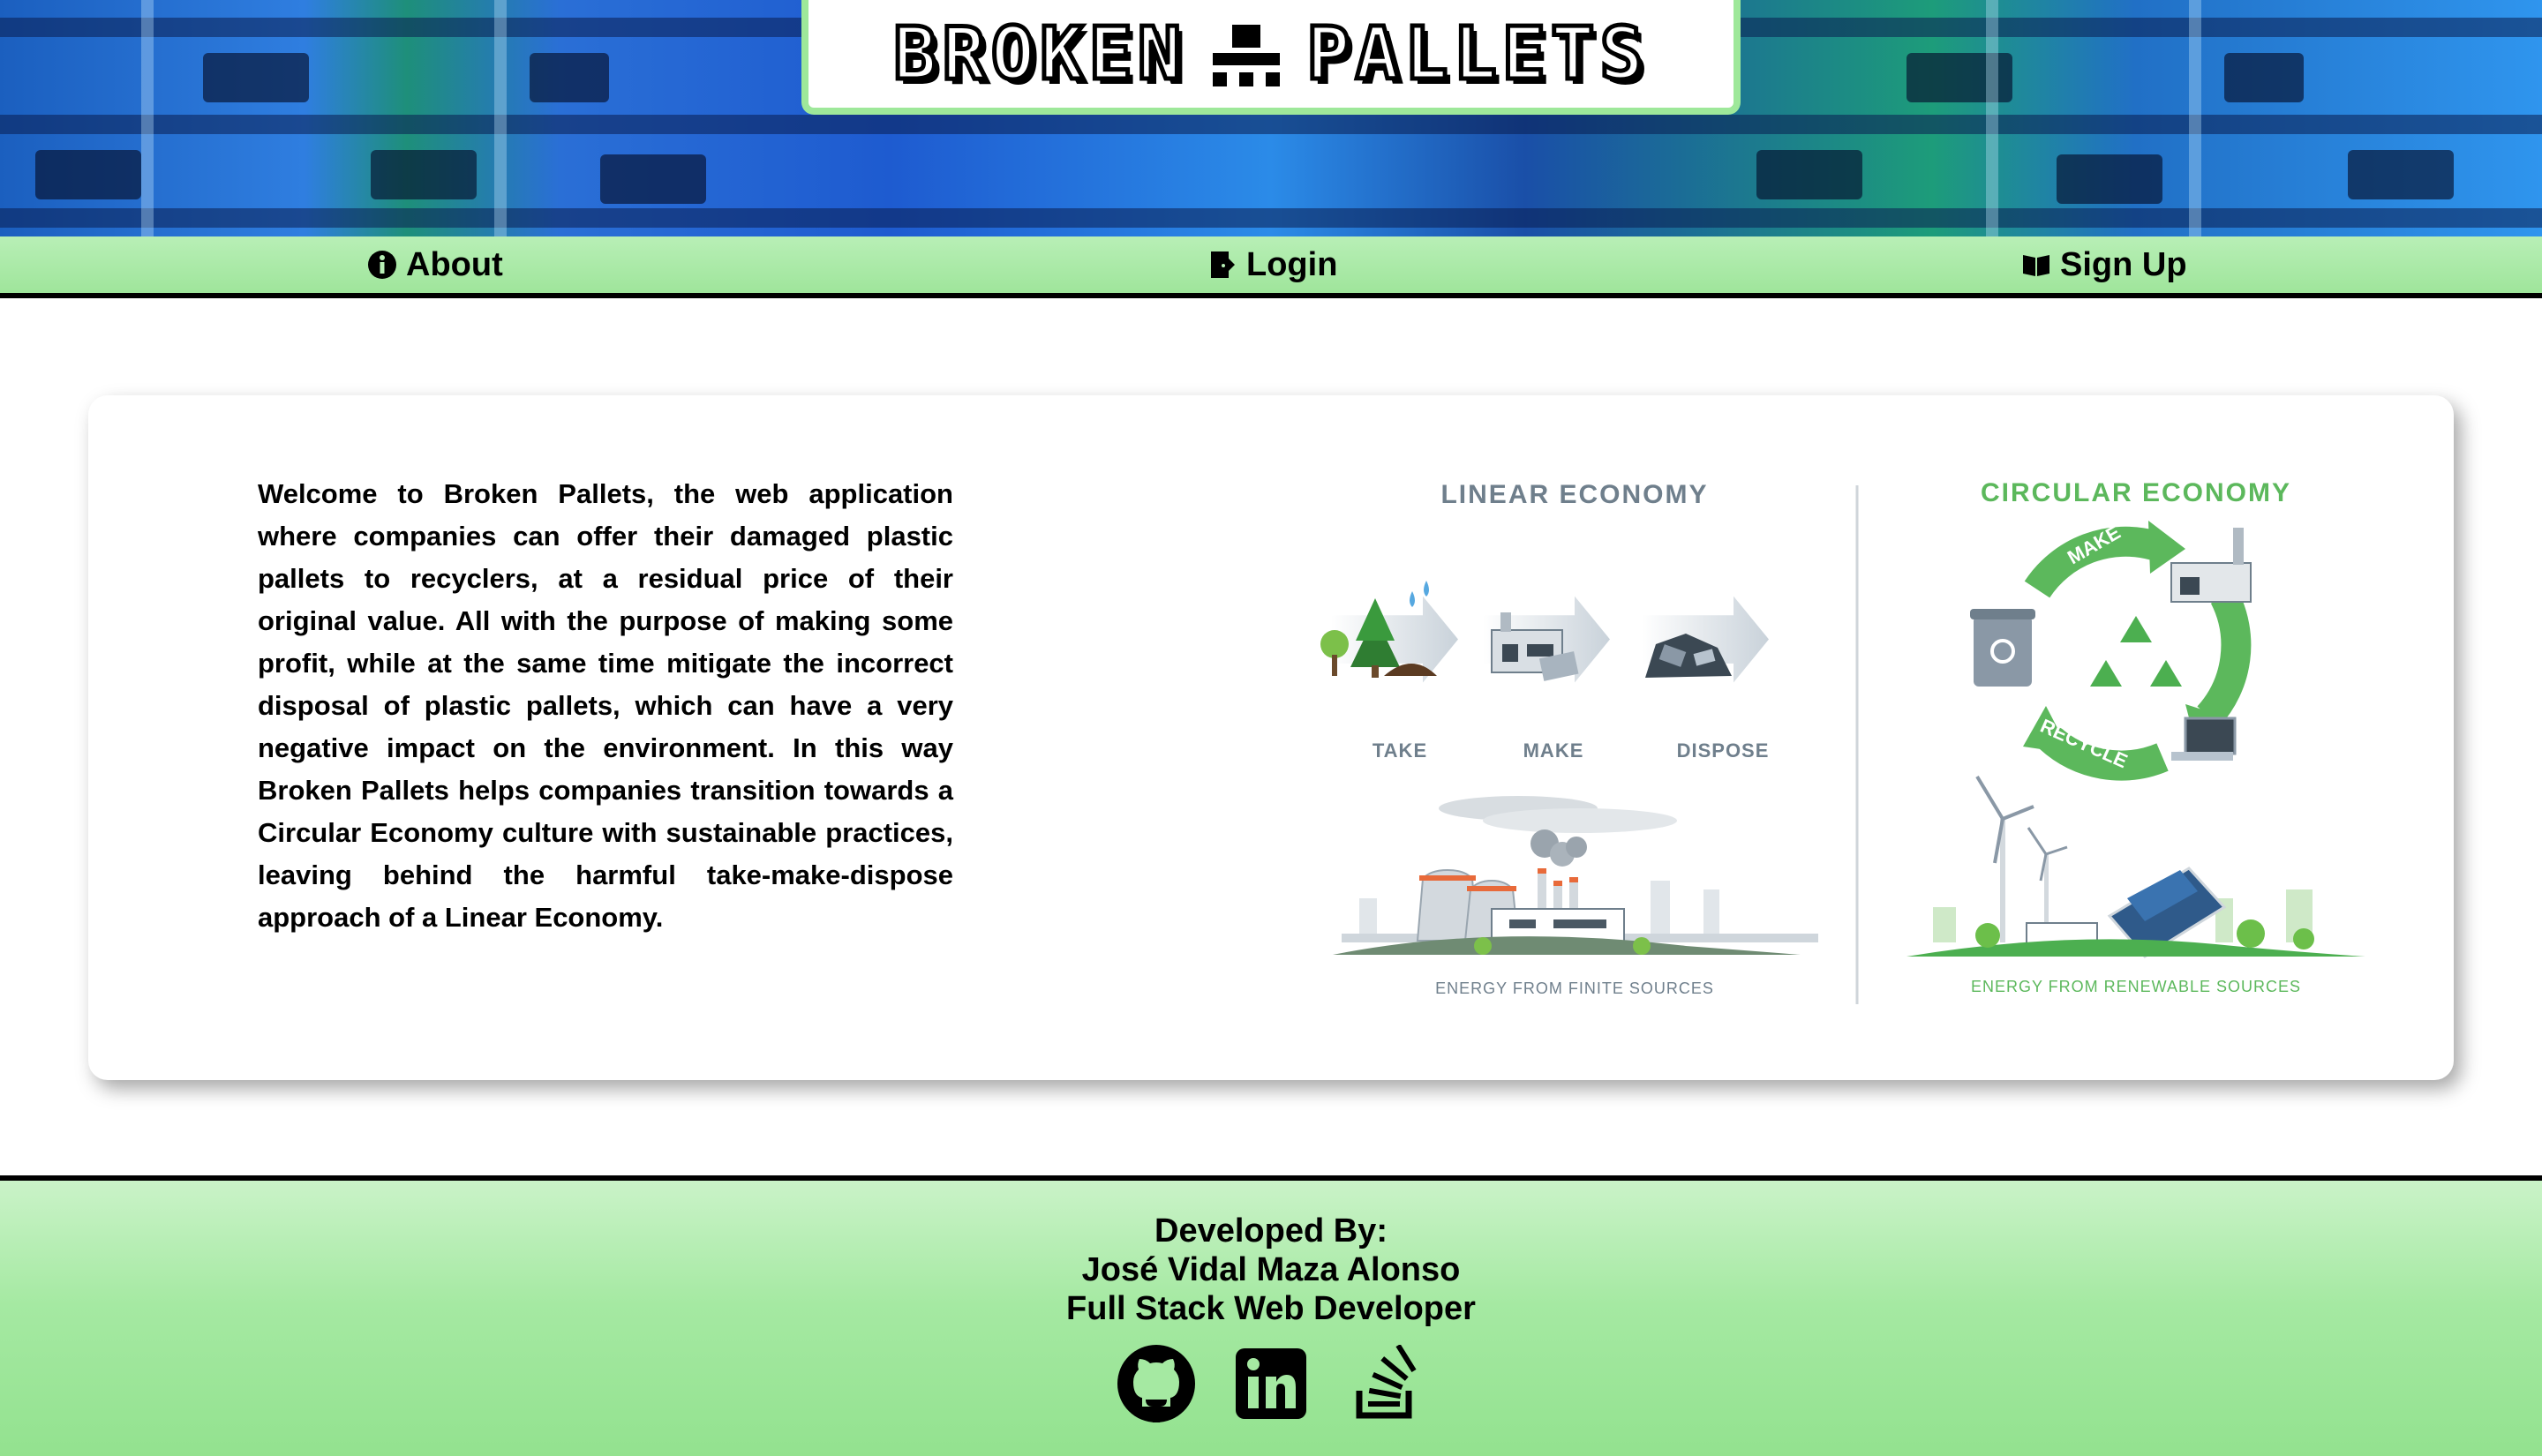 The width and height of the screenshot is (2542, 1456). What do you see at coordinates (2135, 866) in the screenshot?
I see `renewable-energy-illustration` at bounding box center [2135, 866].